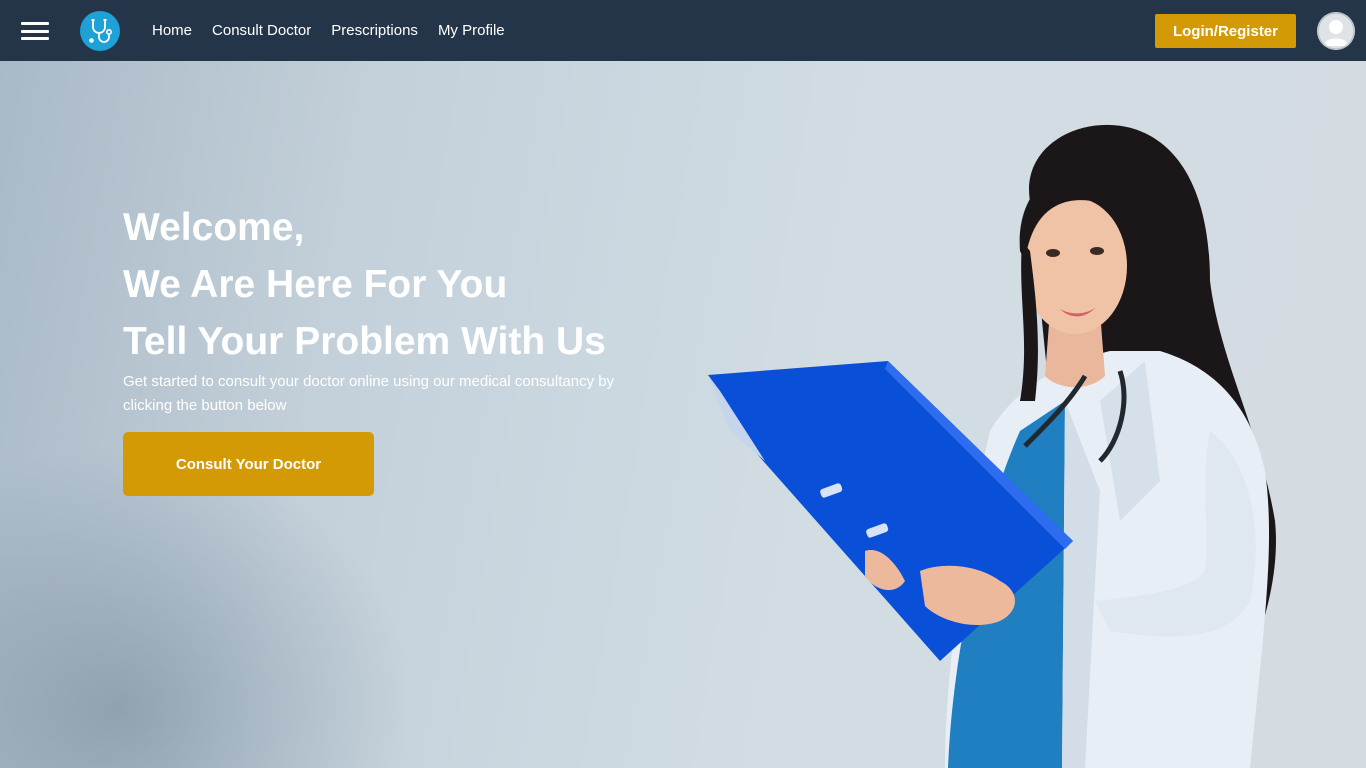 The height and width of the screenshot is (768, 1366). Describe the element at coordinates (35, 31) in the screenshot. I see `hamburger-menu-icon` at that location.